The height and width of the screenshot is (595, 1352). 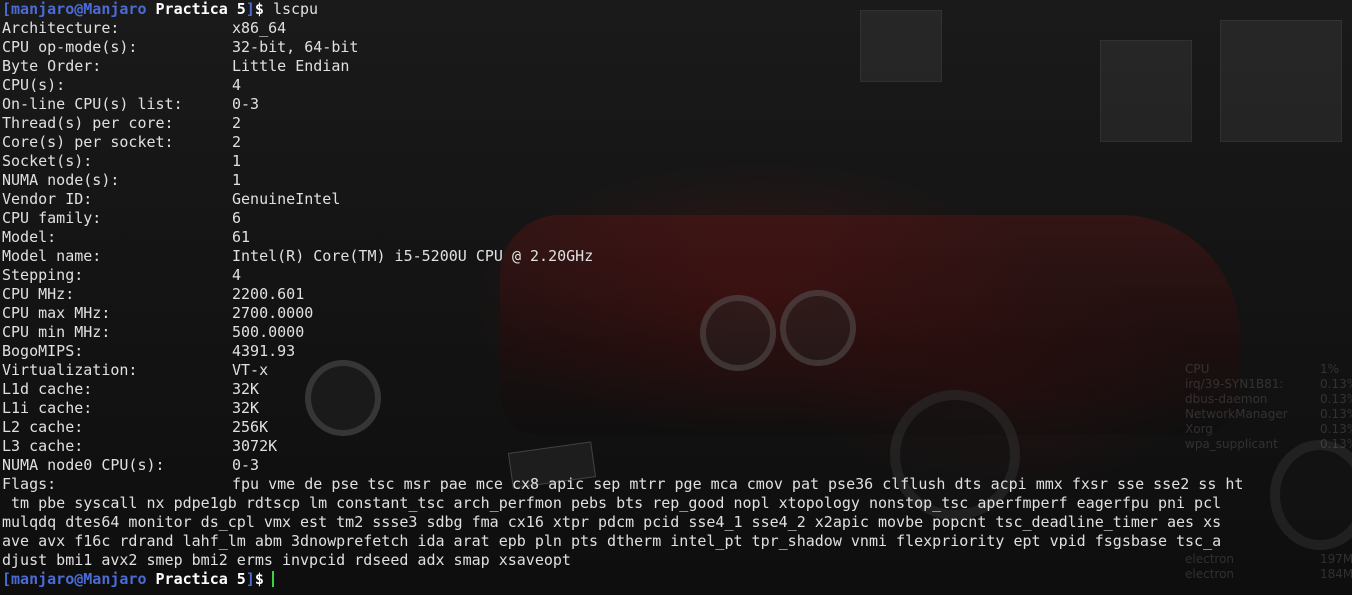 What do you see at coordinates (34, 85) in the screenshot?
I see `field-key: CPU(s):` at bounding box center [34, 85].